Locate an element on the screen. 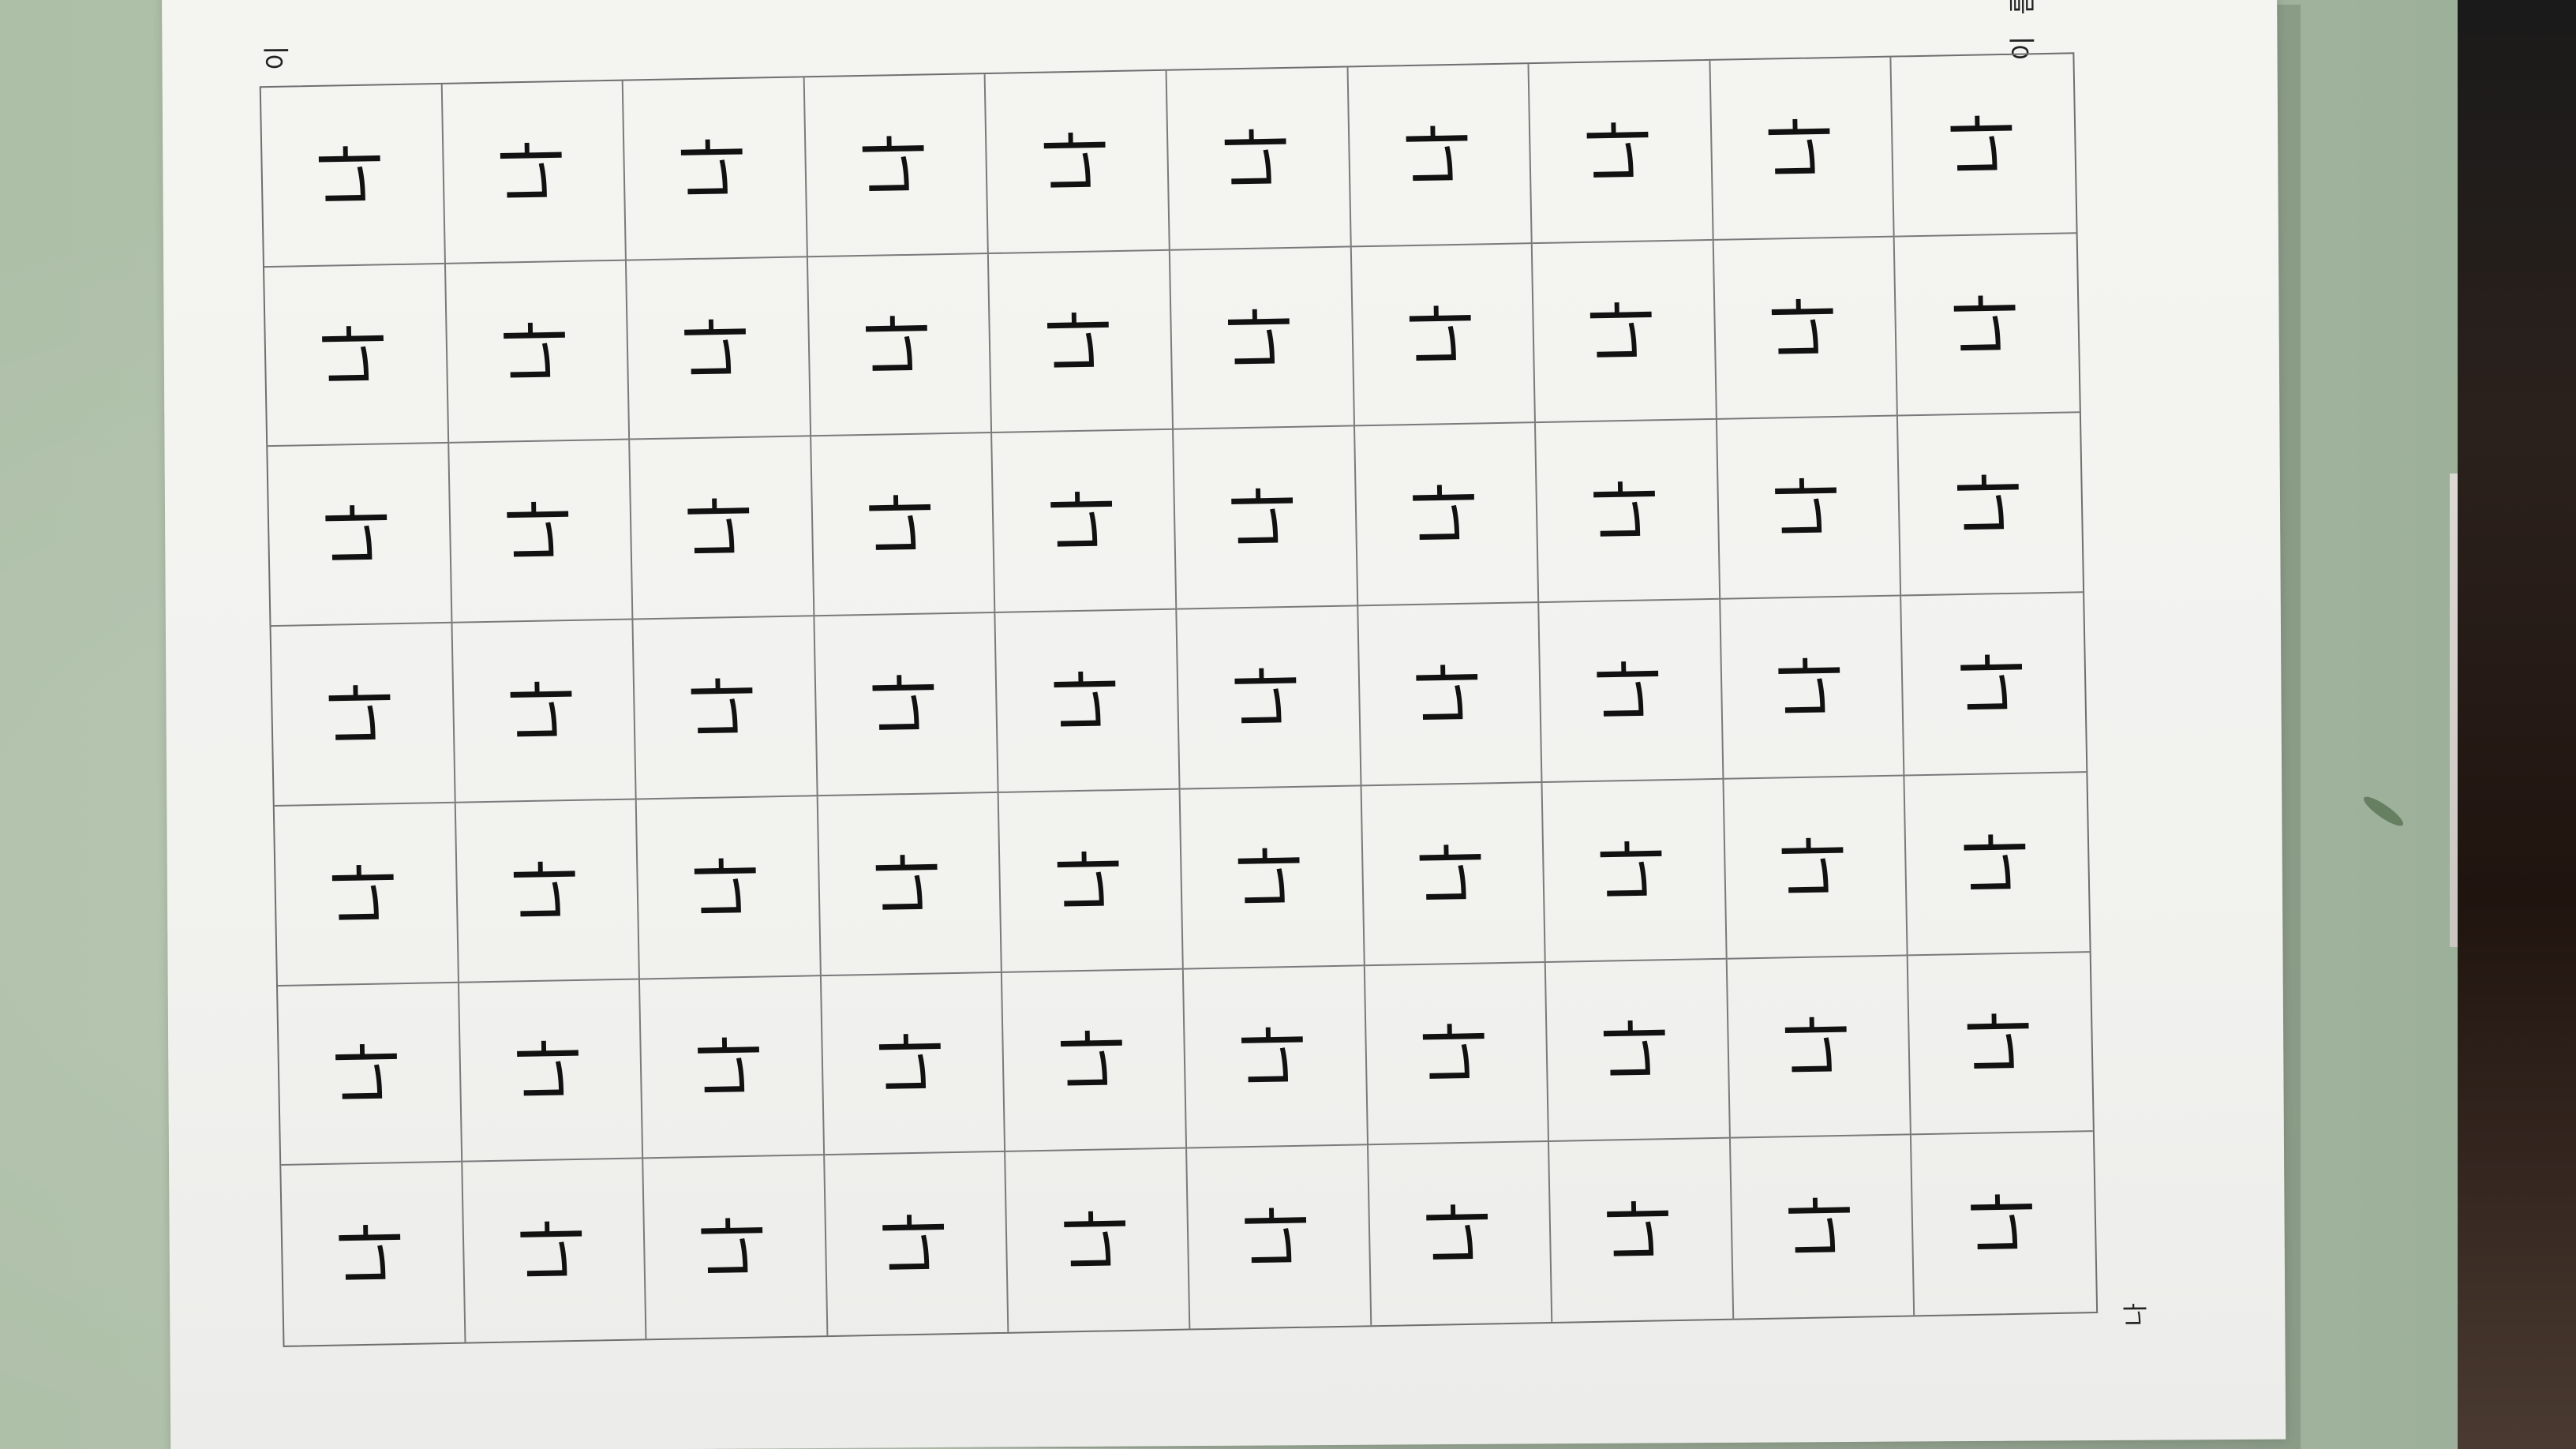  corner-label-top-left: 이 is located at coordinates (277, 58).